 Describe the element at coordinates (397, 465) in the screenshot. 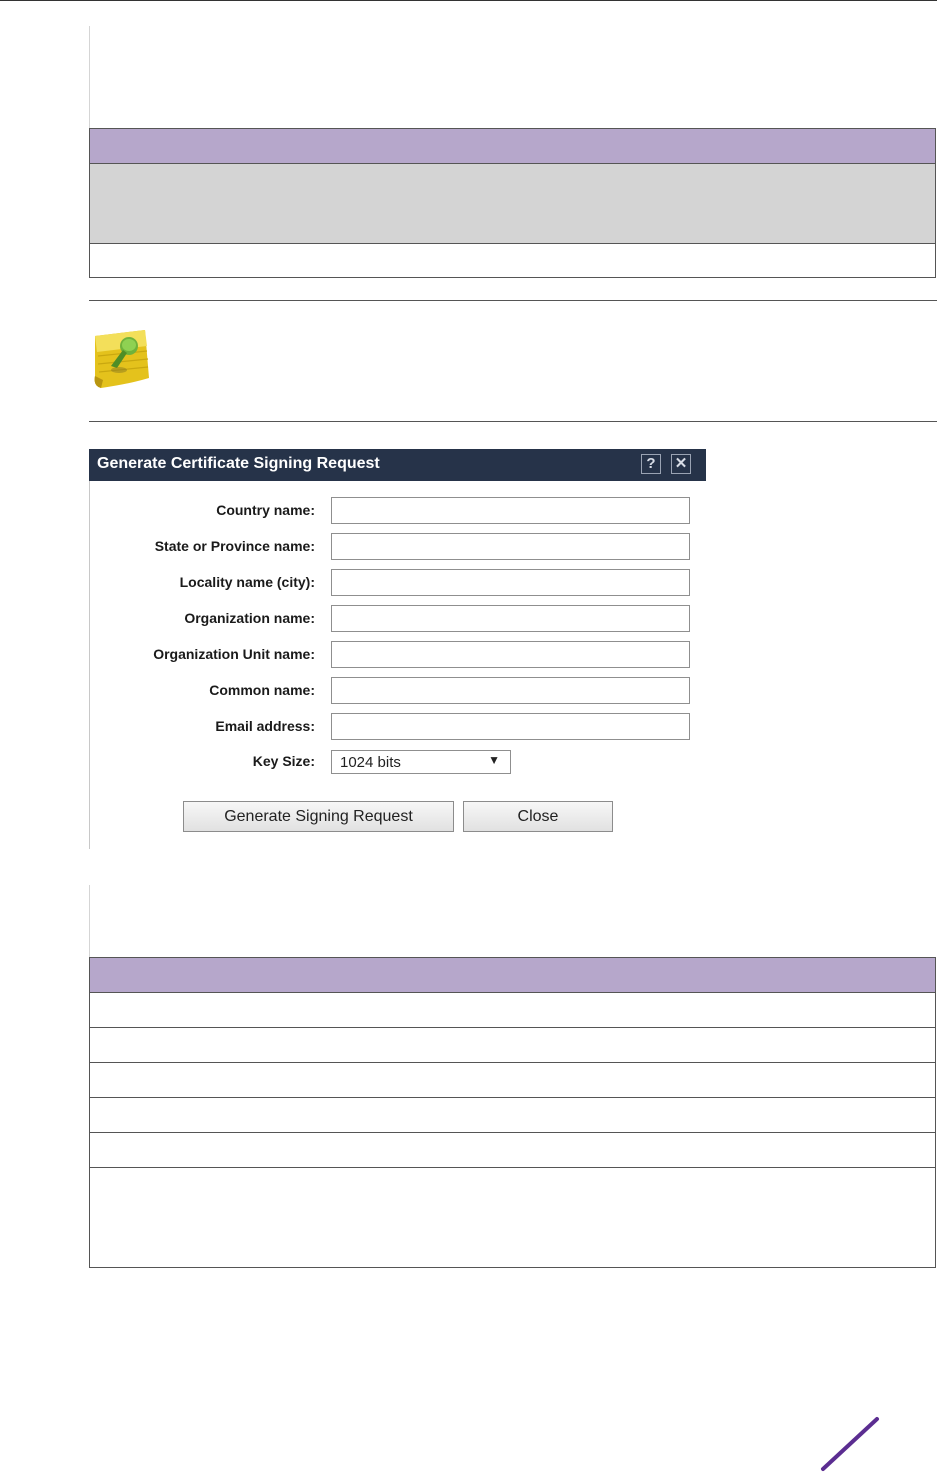

I see `dialog-titlebar: Generate Certificate Signing Request ? ✕` at that location.